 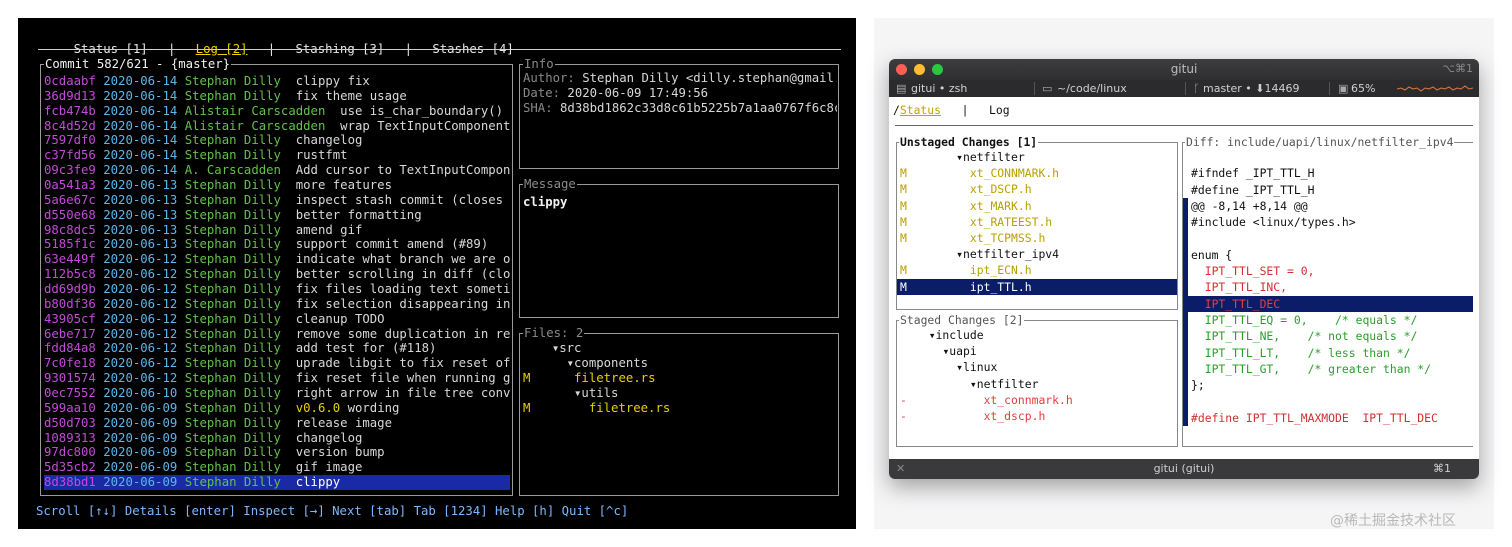 I want to click on diff-line: #include <linux/types.h>, so click(x=1328, y=222).